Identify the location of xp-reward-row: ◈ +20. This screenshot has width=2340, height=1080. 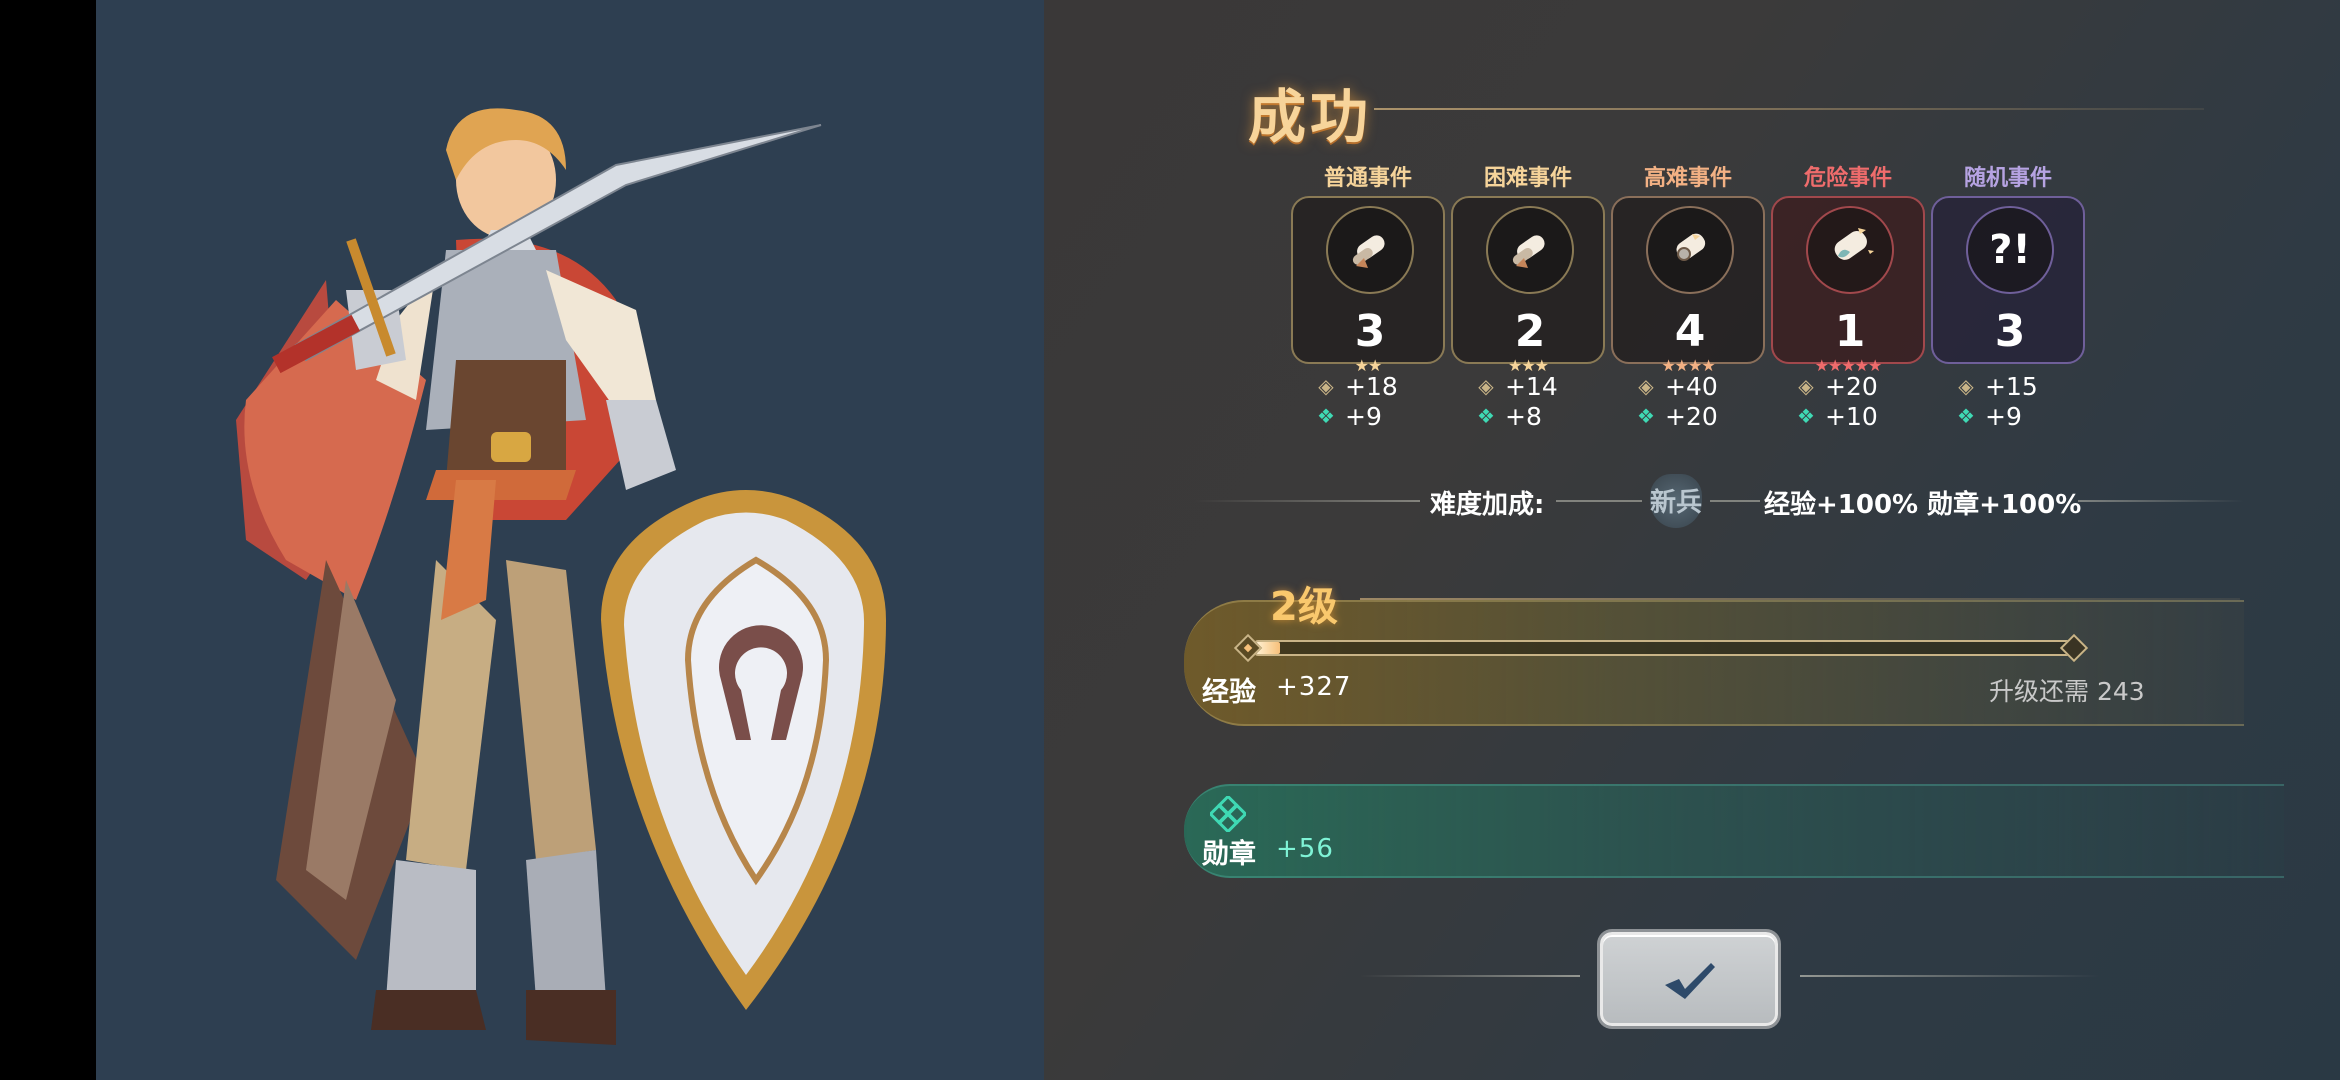
(1836, 386).